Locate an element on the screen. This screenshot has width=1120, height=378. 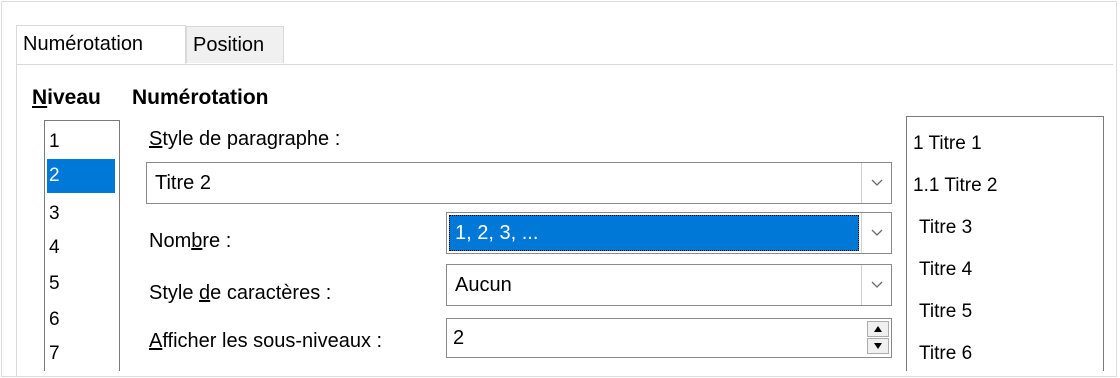
tab-numerotation: Numérotation is located at coordinates (101, 44).